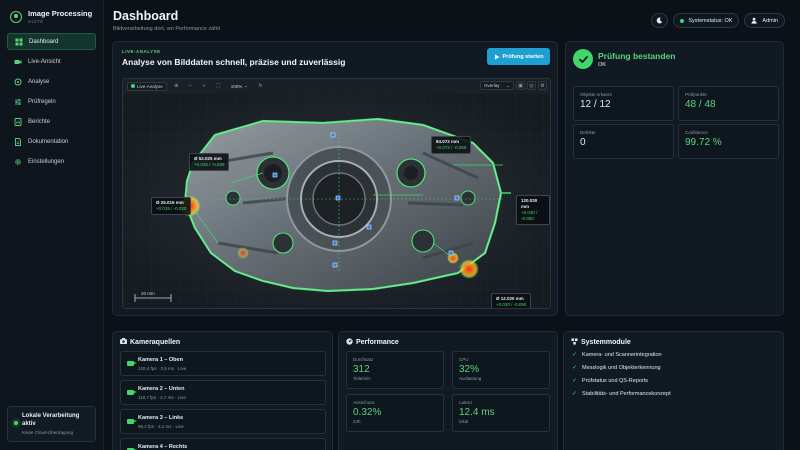 The width and height of the screenshot is (800, 450). What do you see at coordinates (497, 56) in the screenshot?
I see `play-icon` at bounding box center [497, 56].